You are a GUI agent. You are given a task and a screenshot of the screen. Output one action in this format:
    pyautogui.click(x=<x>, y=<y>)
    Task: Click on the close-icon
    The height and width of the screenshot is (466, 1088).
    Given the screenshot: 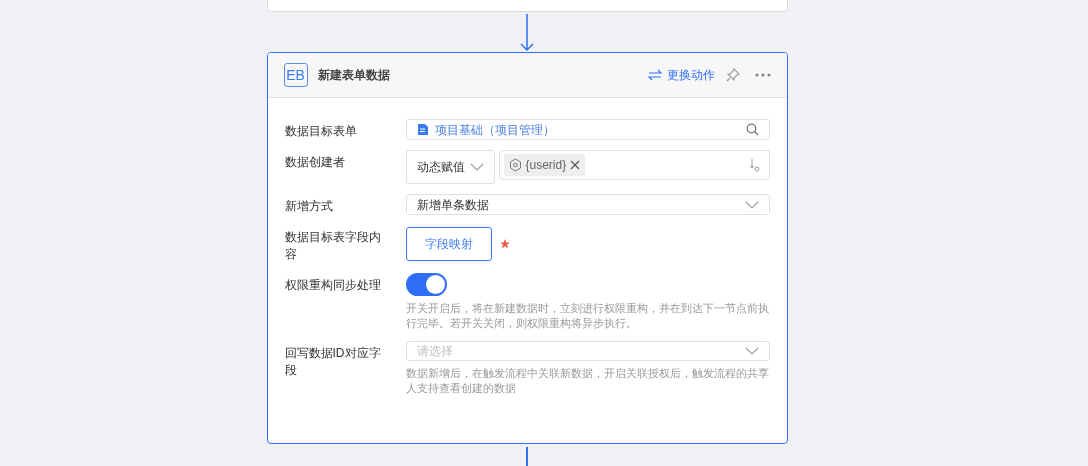 What is the action you would take?
    pyautogui.click(x=575, y=165)
    